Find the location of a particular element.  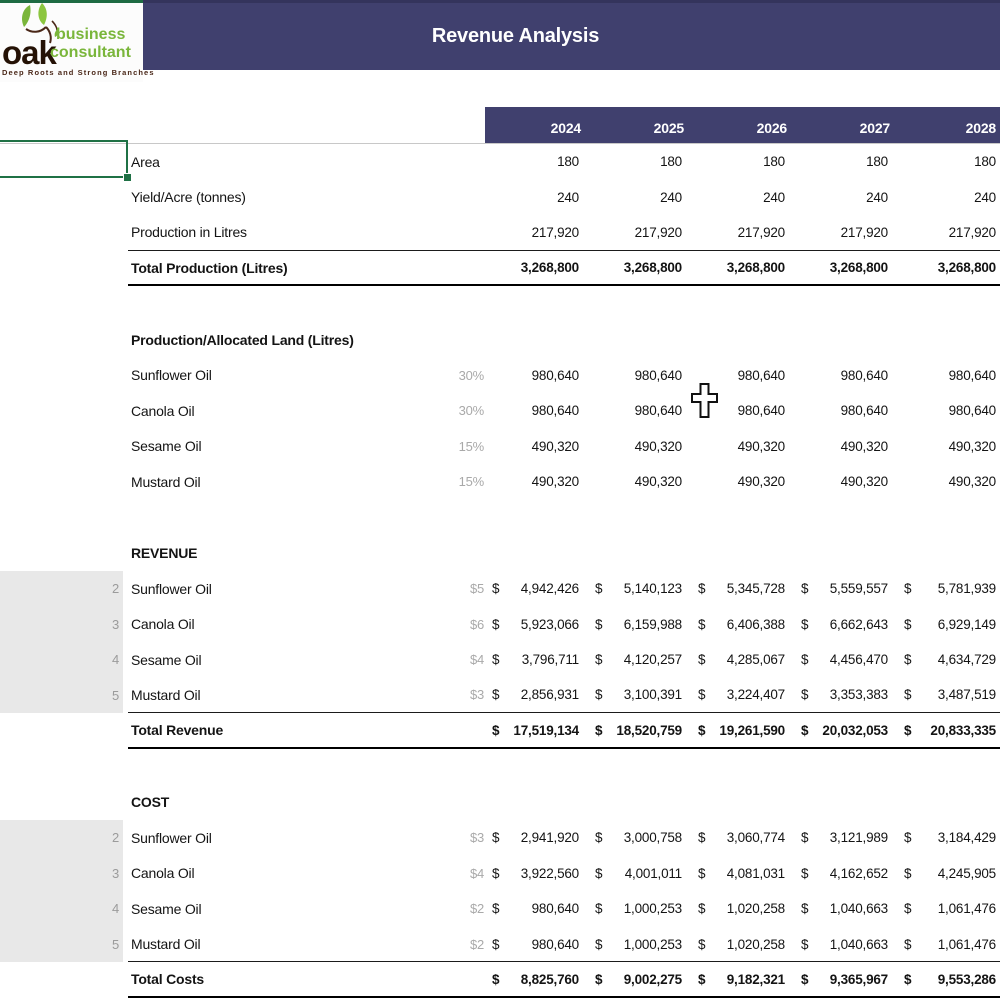

rate-cell: 15% is located at coordinates (466, 482).